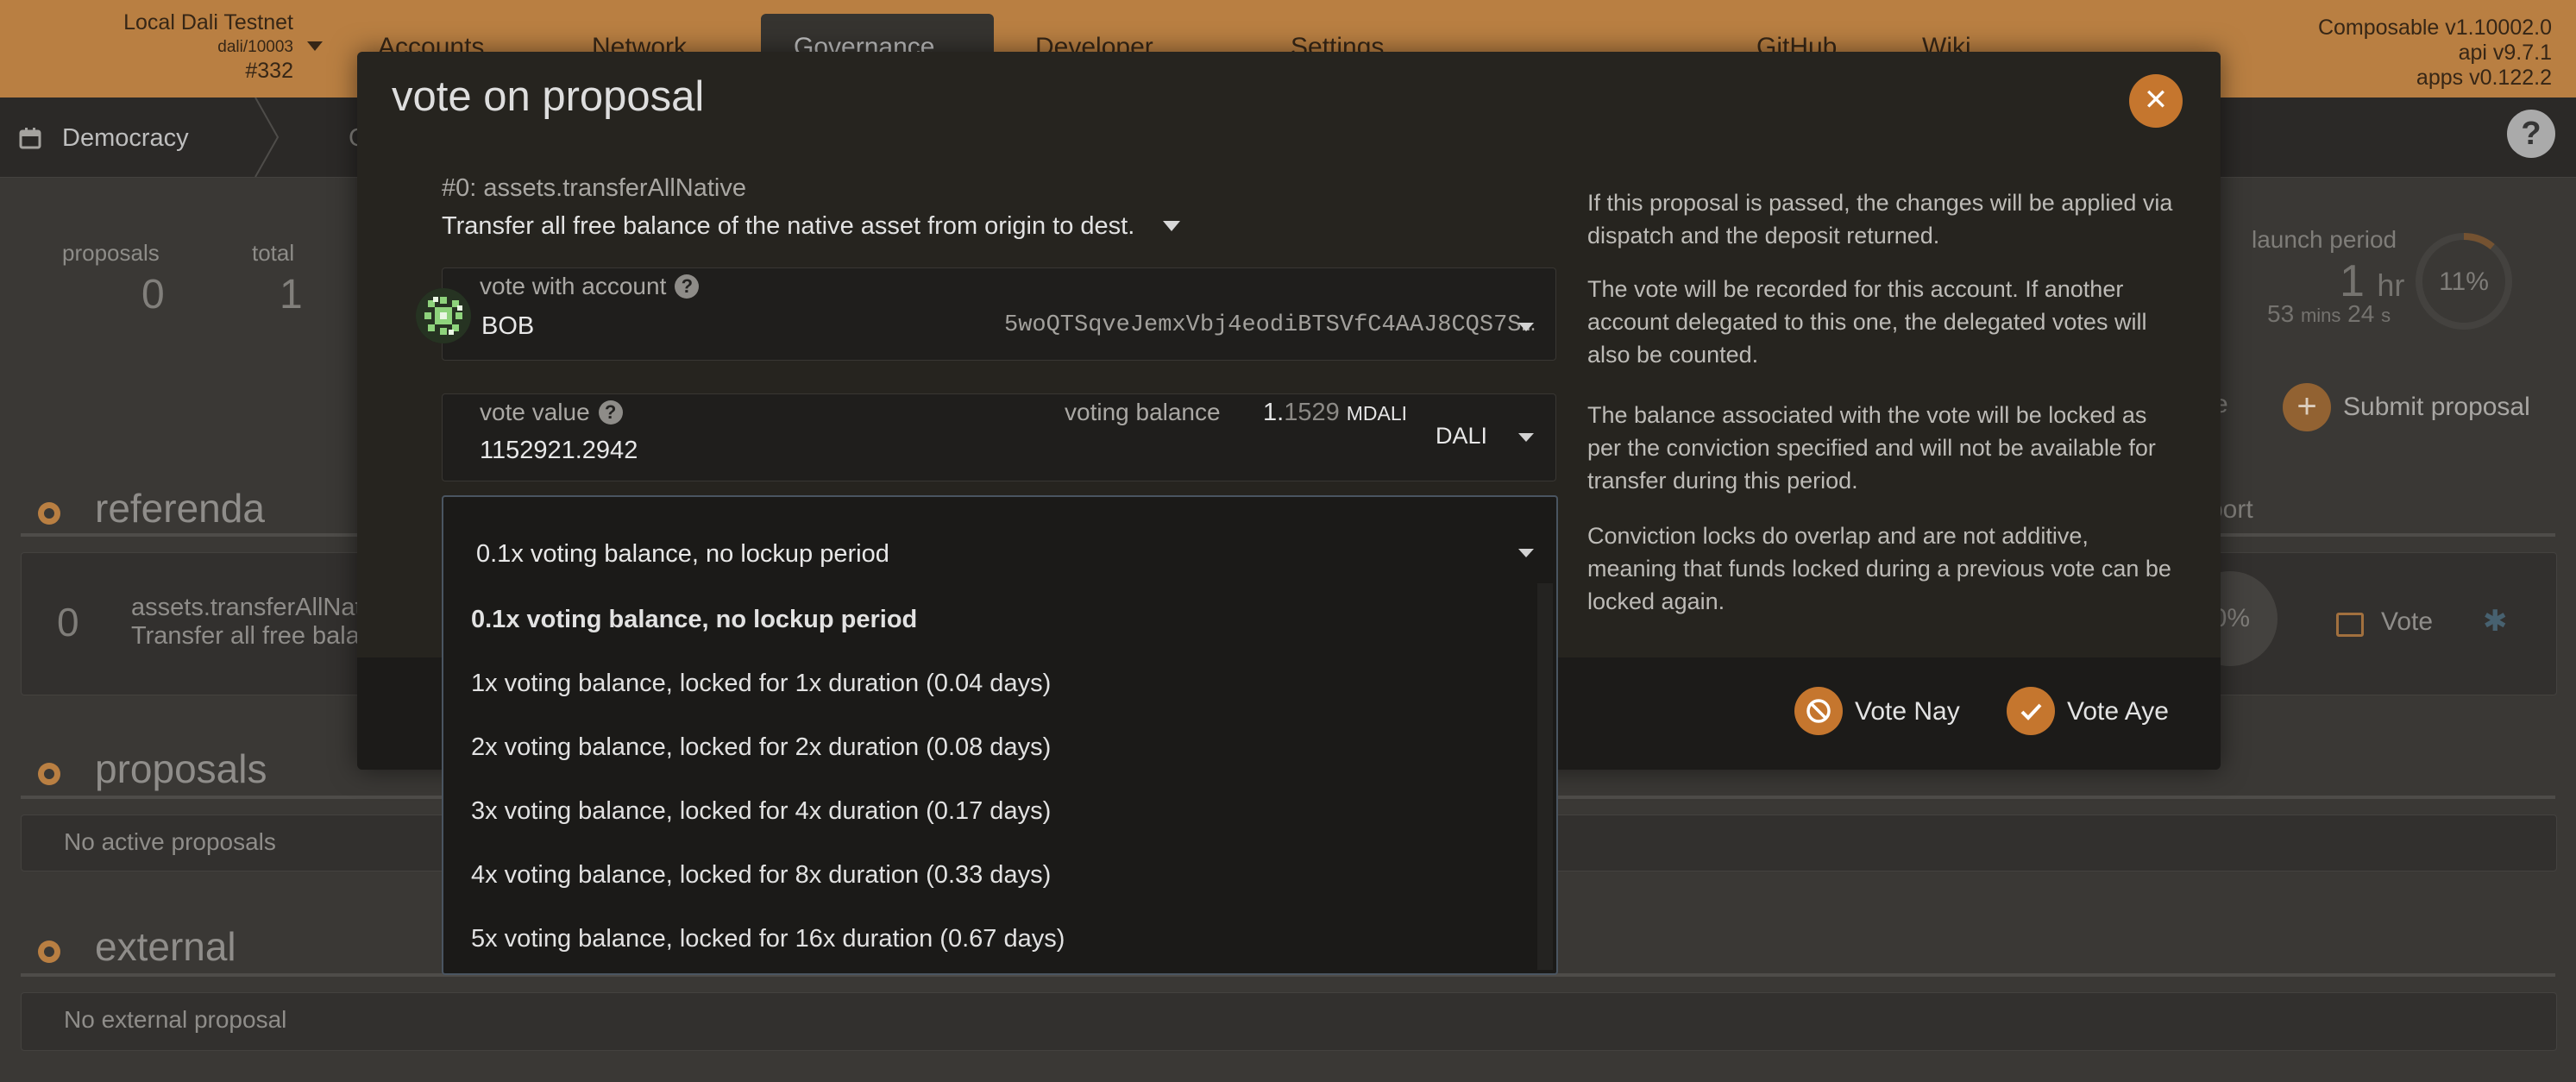  Describe the element at coordinates (508, 326) in the screenshot. I see `account-name: BOB` at that location.